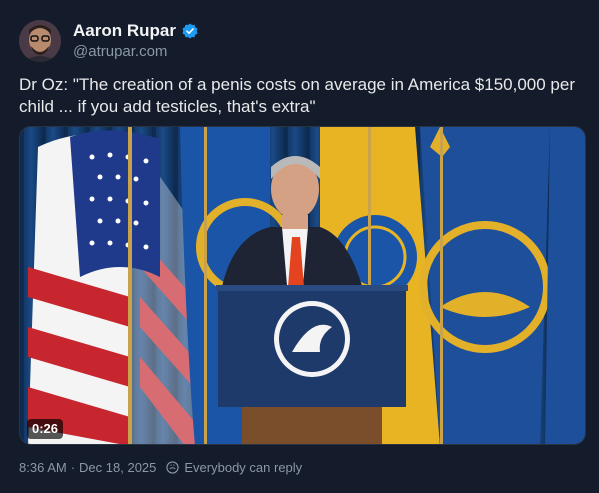 The width and height of the screenshot is (599, 493). What do you see at coordinates (173, 467) in the screenshot?
I see `globe-icon` at bounding box center [173, 467].